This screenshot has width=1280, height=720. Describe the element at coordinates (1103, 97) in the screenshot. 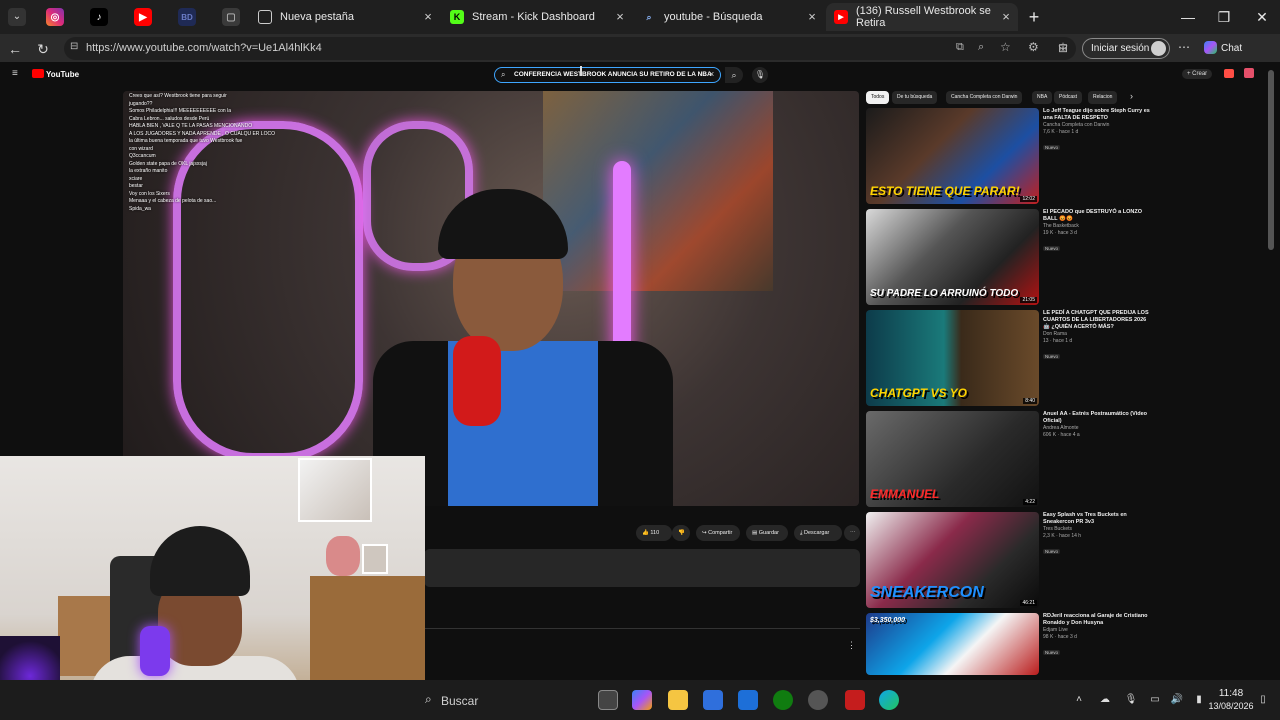

I see `chip-related: Relacion` at that location.